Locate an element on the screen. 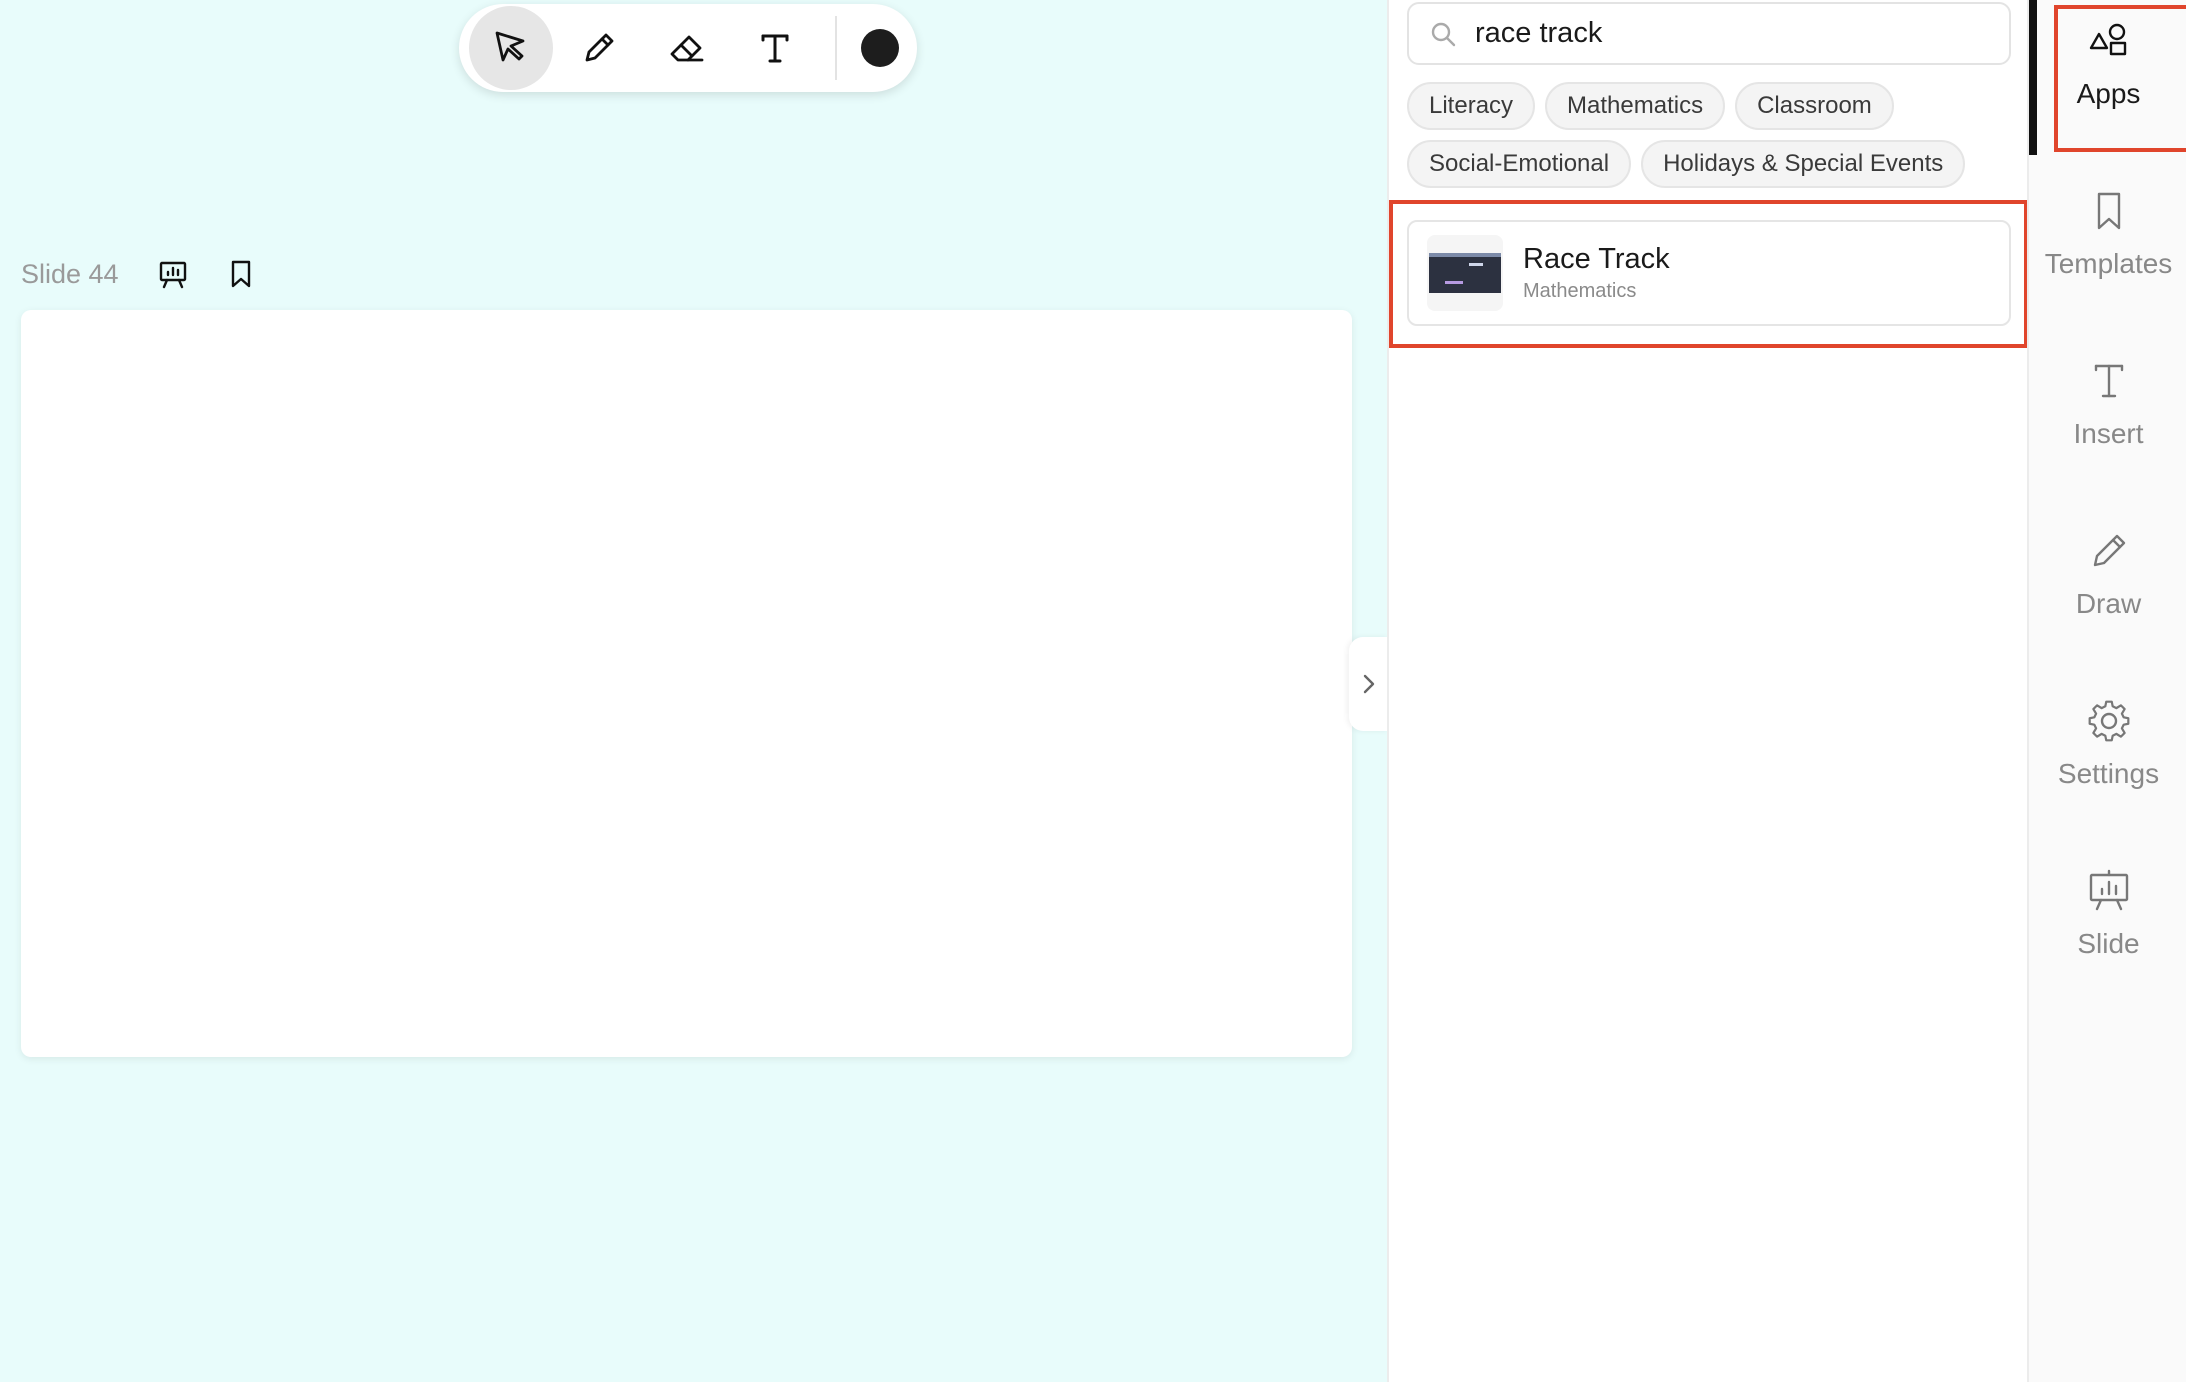  chip-social-emotional: Social-Emotional is located at coordinates (1519, 164).